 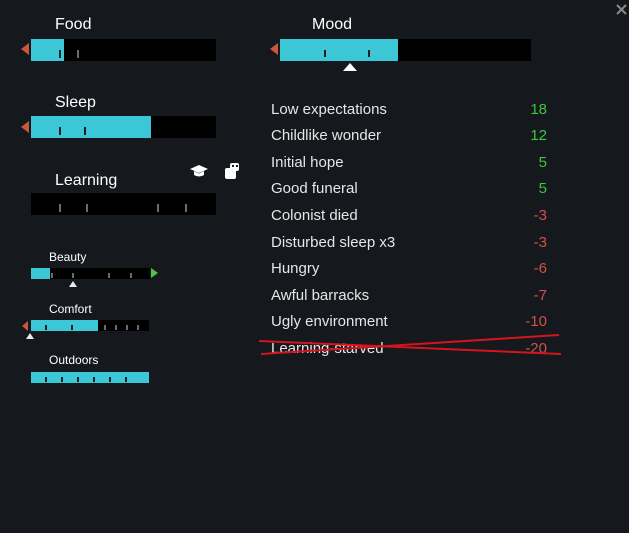 What do you see at coordinates (295, 268) in the screenshot?
I see `thought-label: Hungry` at bounding box center [295, 268].